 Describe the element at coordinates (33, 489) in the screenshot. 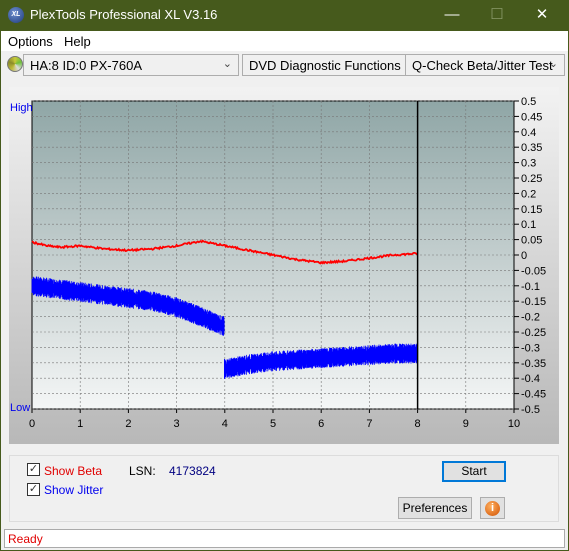

I see `show-jitter-checkbox: ✓` at that location.